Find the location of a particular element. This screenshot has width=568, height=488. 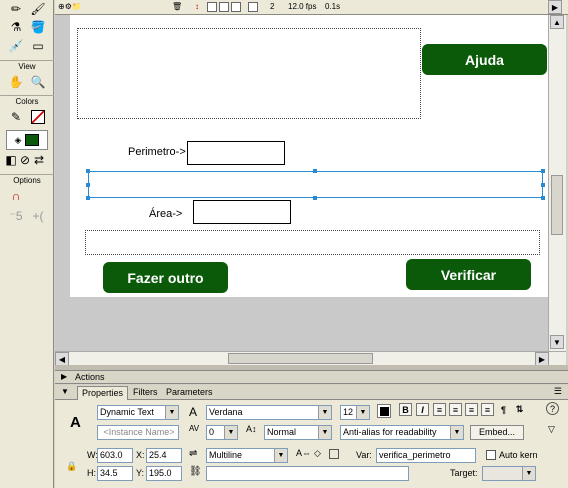

collapse-arrow-icon: ▶ is located at coordinates (64, 376).